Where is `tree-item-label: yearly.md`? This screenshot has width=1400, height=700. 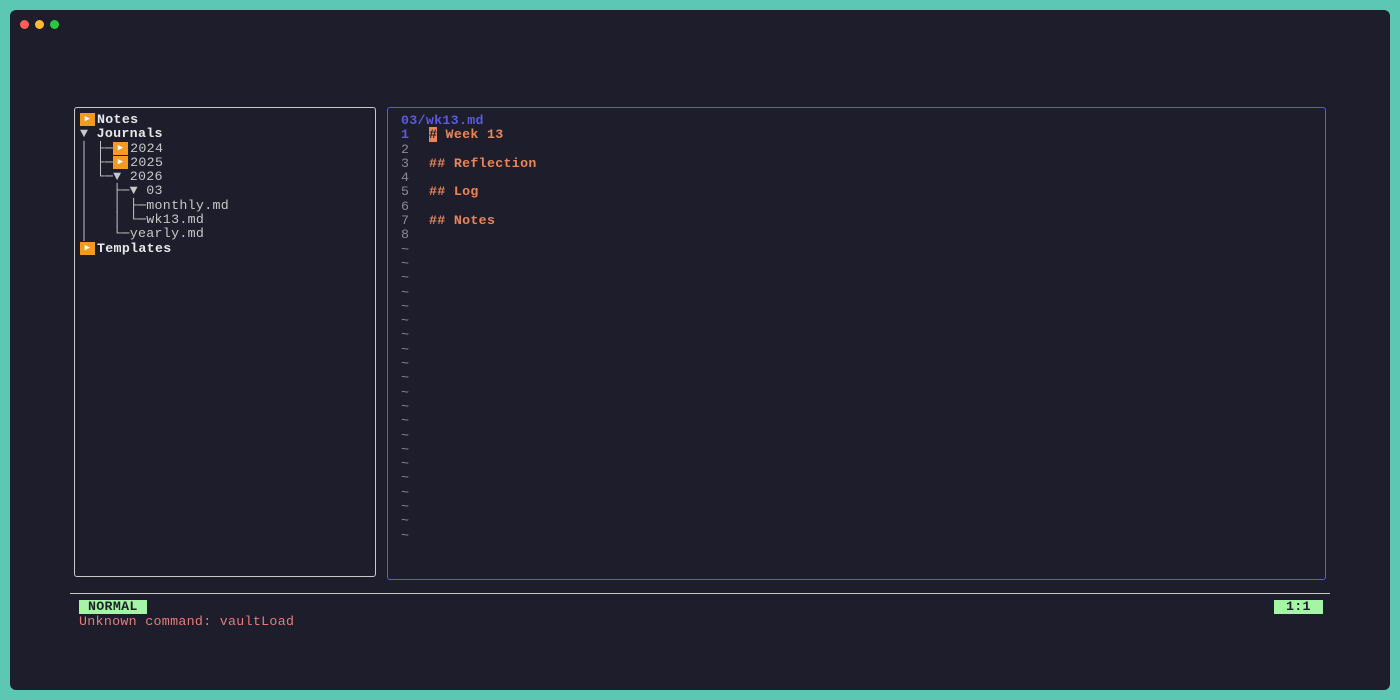
tree-item-label: yearly.md is located at coordinates (167, 234).